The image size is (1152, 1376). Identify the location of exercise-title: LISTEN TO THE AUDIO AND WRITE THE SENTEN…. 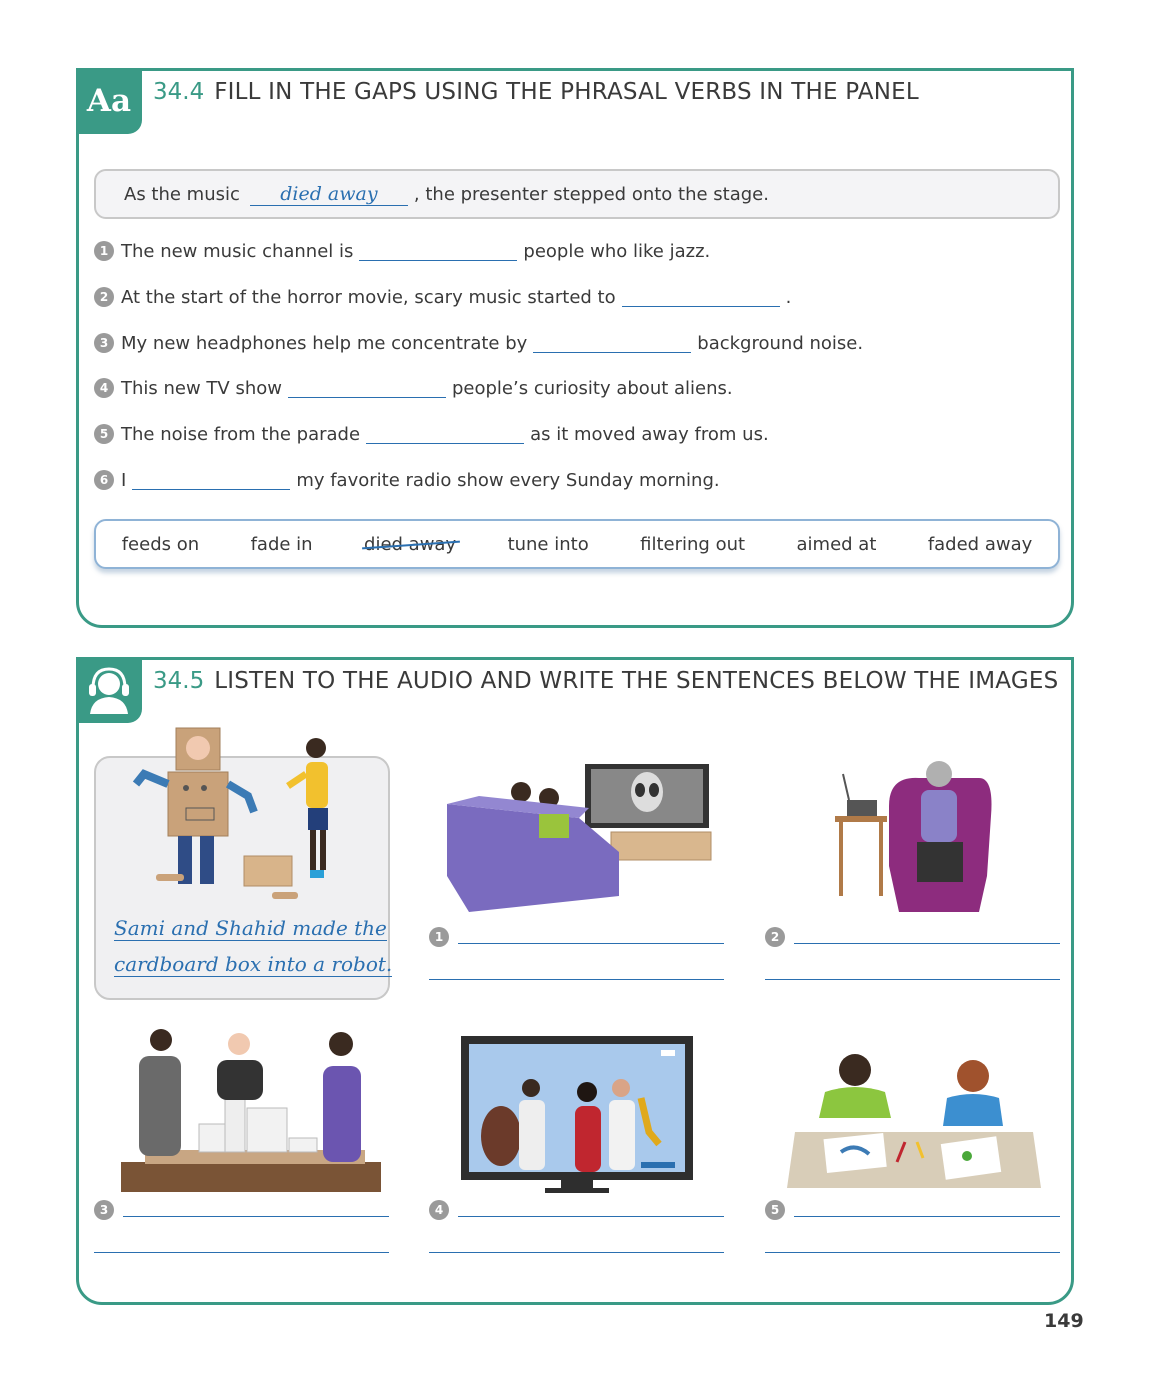
(636, 681).